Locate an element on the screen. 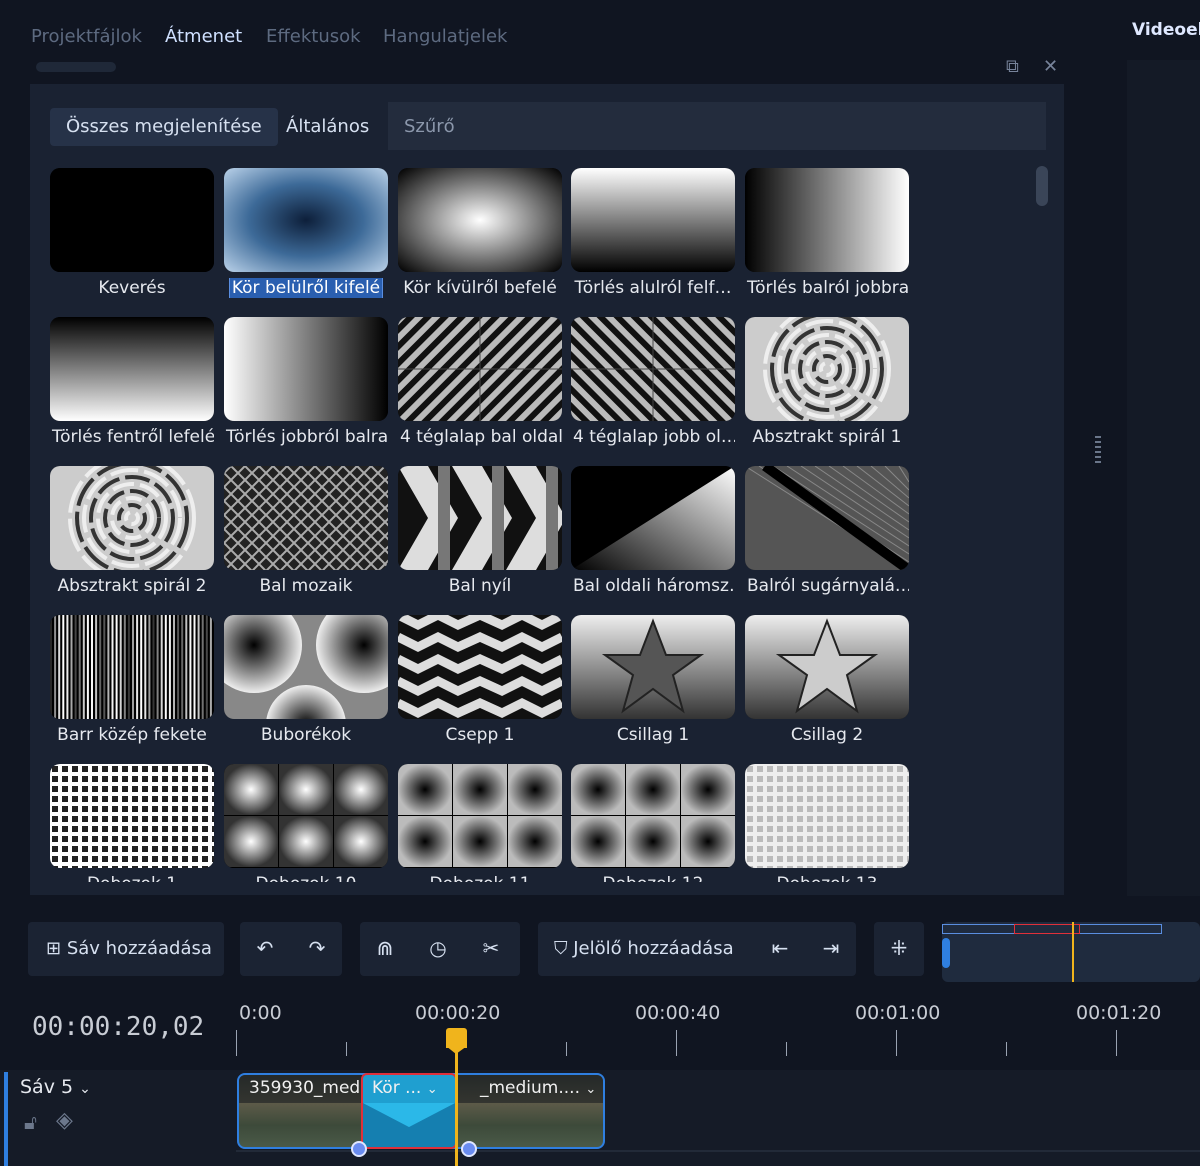 This screenshot has height=1166, width=1200. lock-icon: 🔓︎ is located at coordinates (30, 1122).